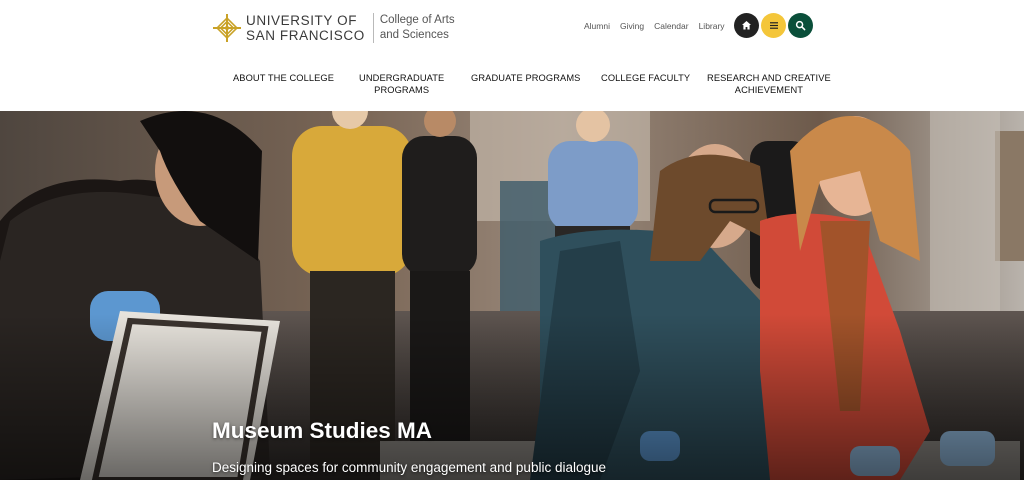 This screenshot has width=1024, height=480. I want to click on university-name: UNIVERSITY OF SAN FRANCISCO, so click(305, 28).